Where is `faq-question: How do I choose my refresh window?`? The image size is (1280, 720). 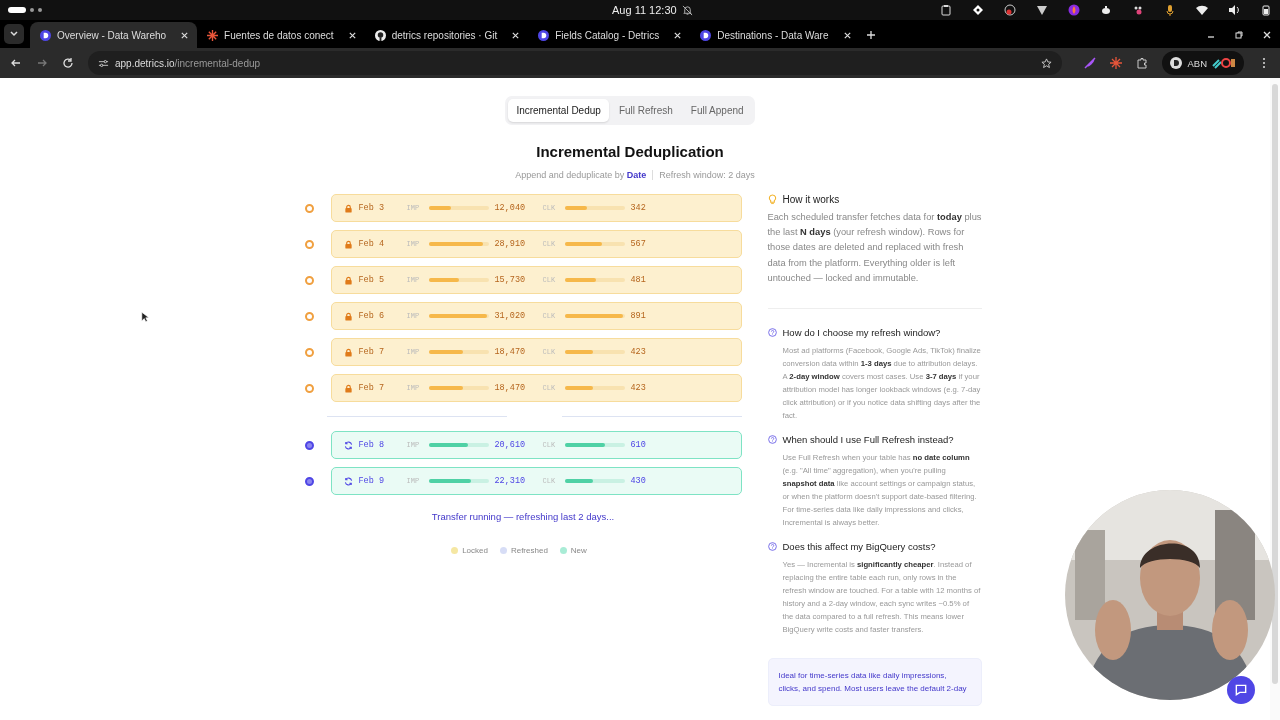
faq-question: How do I choose my refresh window? is located at coordinates (861, 332).